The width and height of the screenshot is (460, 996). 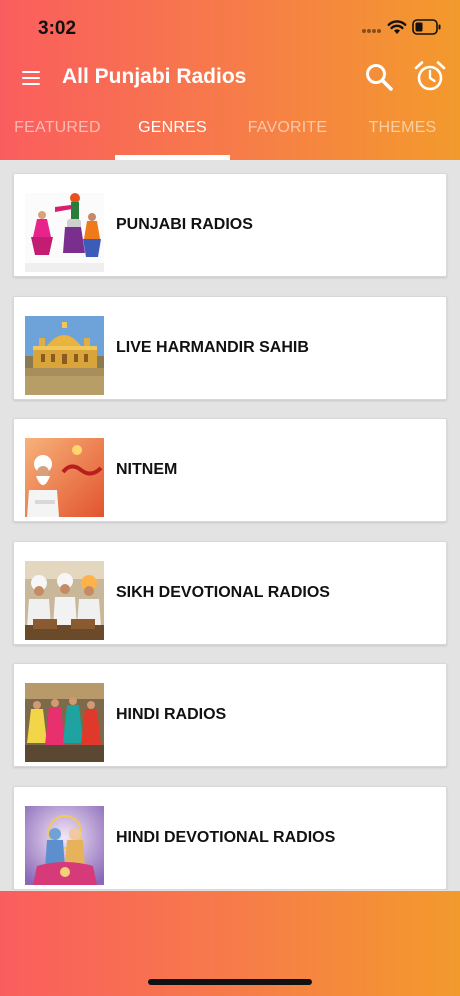 What do you see at coordinates (154, 76) in the screenshot?
I see `app-title: All Punjabi Radios` at bounding box center [154, 76].